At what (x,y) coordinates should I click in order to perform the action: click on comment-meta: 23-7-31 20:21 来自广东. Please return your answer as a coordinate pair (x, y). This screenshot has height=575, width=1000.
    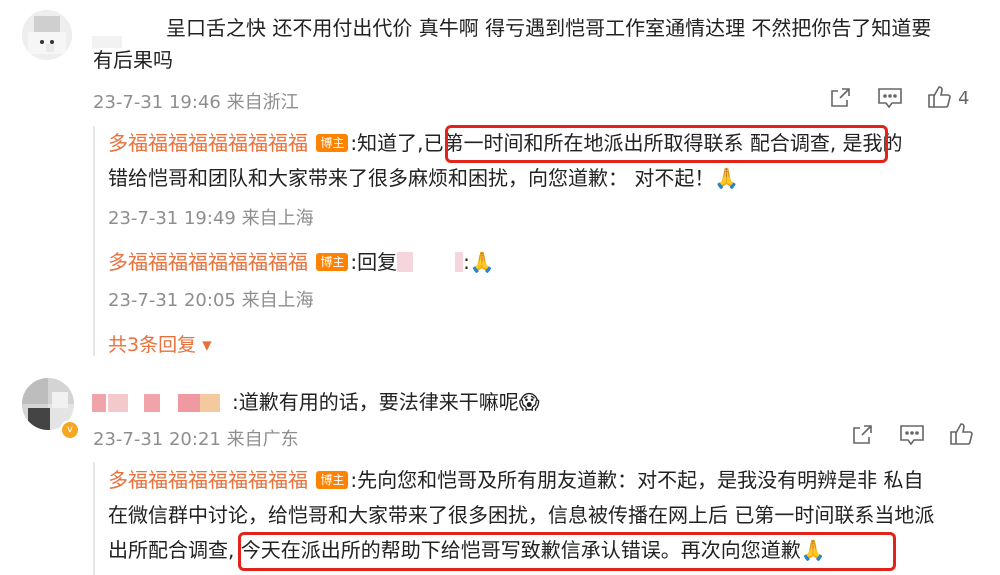
    Looking at the image, I should click on (196, 439).